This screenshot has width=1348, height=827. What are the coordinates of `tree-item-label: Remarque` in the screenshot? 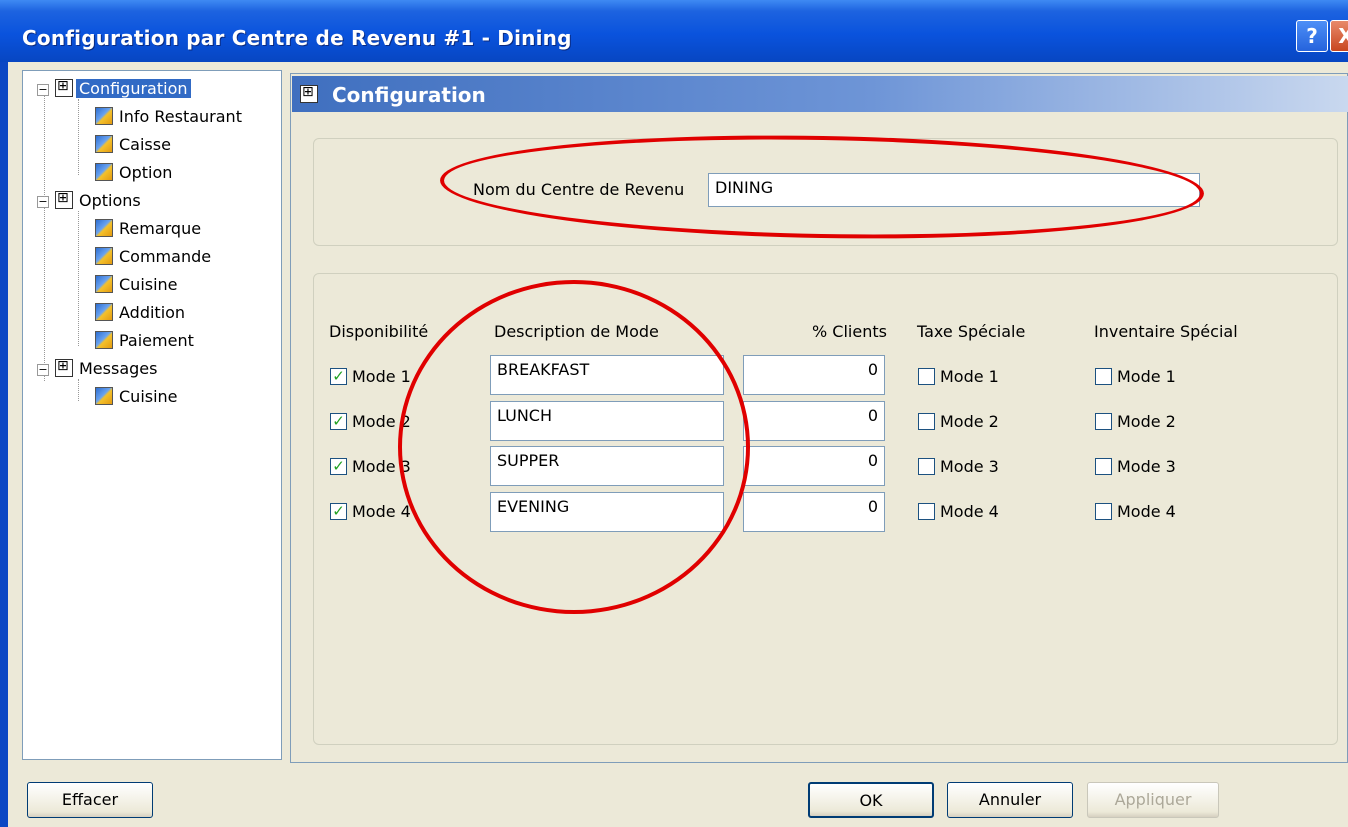 It's located at (160, 228).